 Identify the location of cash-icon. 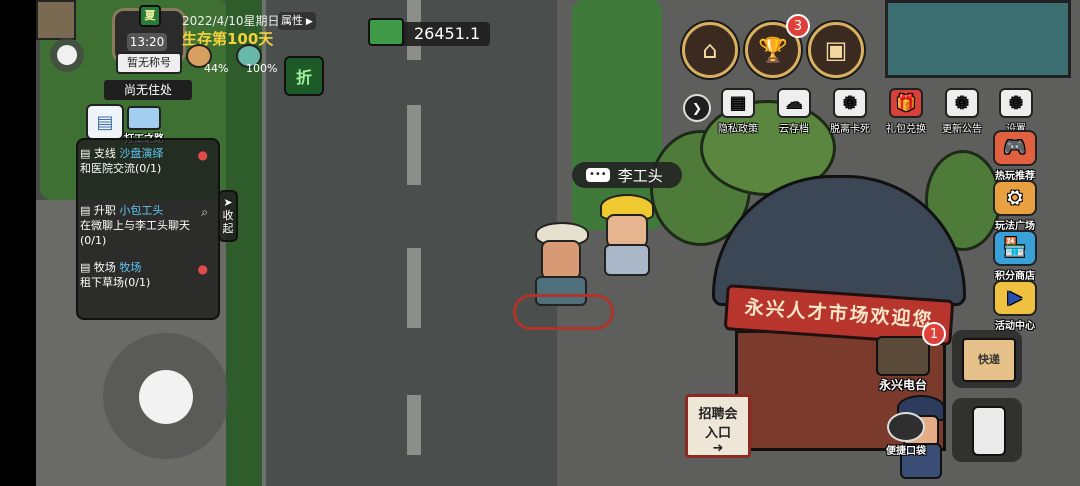
(386, 32).